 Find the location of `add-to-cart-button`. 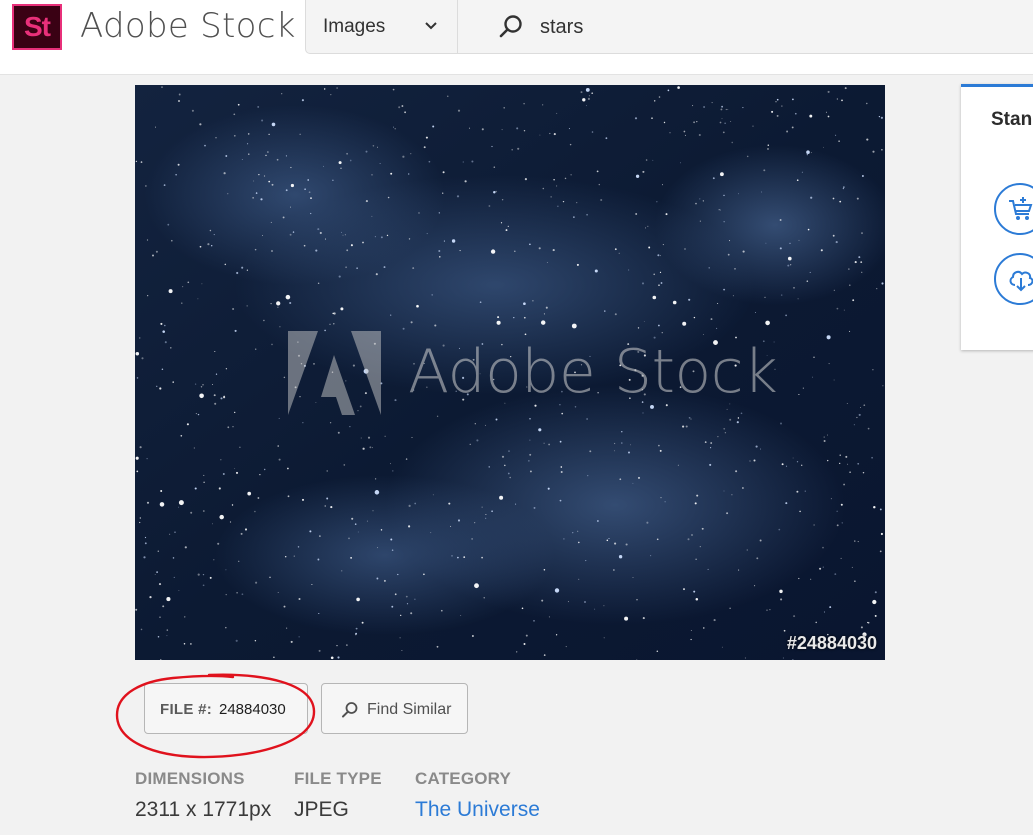

add-to-cart-button is located at coordinates (1013, 209).